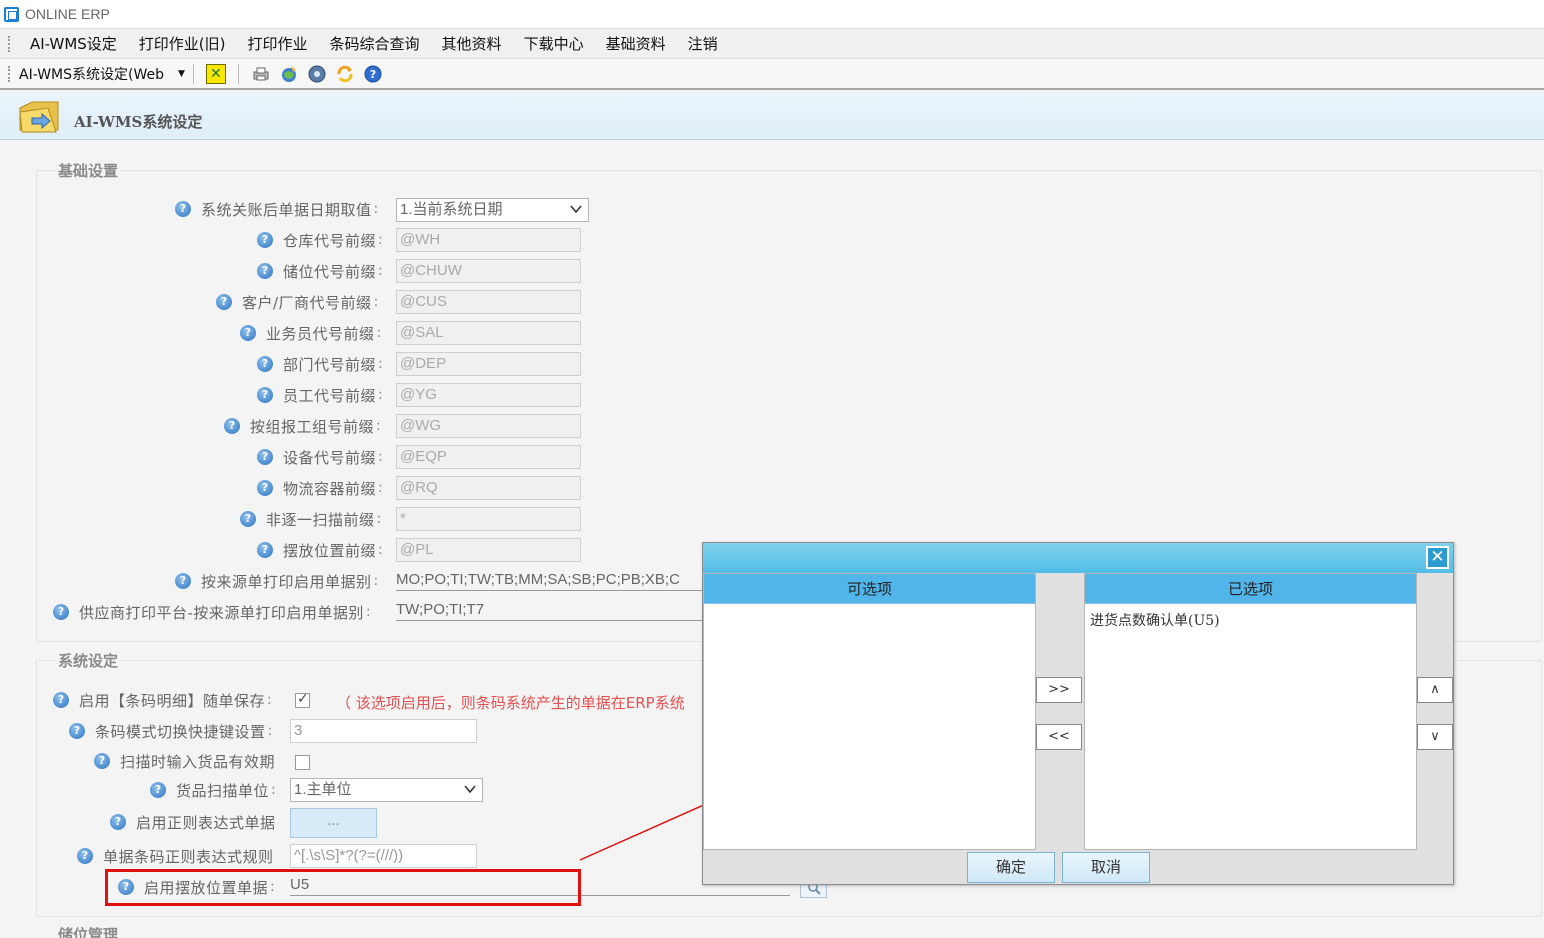 This screenshot has height=938, width=1544. I want to click on prefix-row-location: ? 储位代号前缀:, so click(322, 271).